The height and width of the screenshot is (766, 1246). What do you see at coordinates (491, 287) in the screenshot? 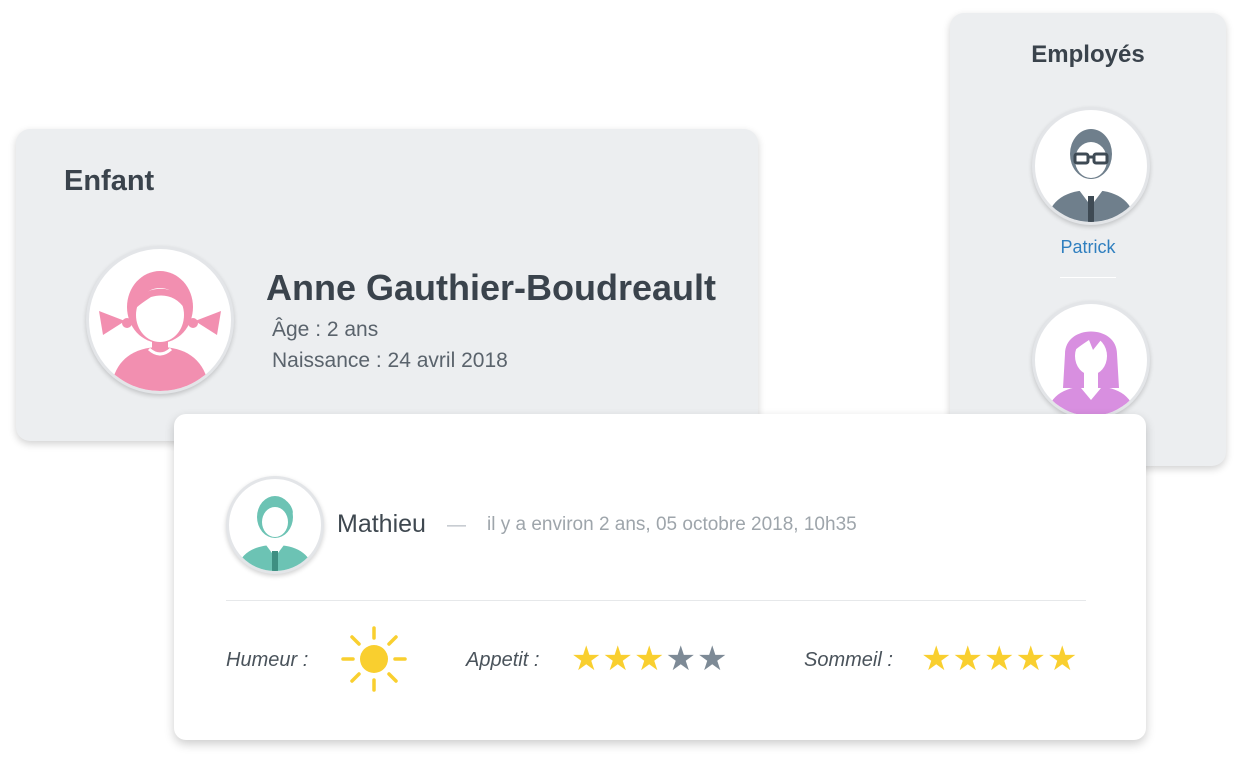
I see `child-name: Anne Gauthier-Boudreault` at bounding box center [491, 287].